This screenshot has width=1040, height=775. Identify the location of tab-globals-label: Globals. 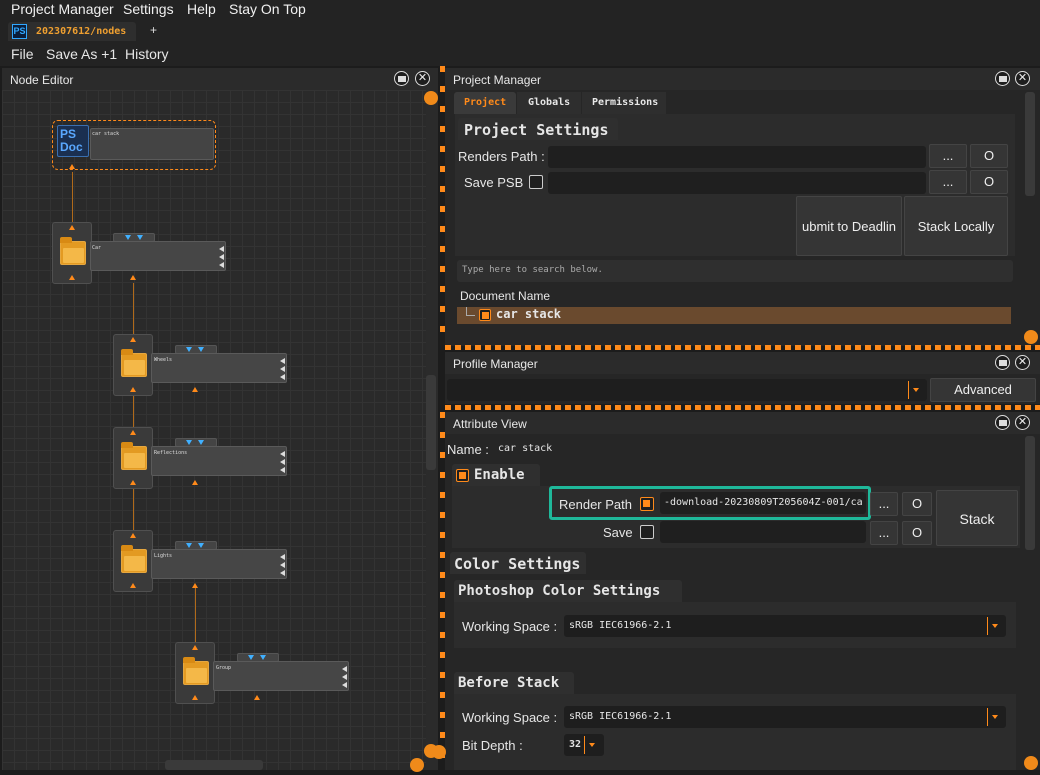
(549, 102).